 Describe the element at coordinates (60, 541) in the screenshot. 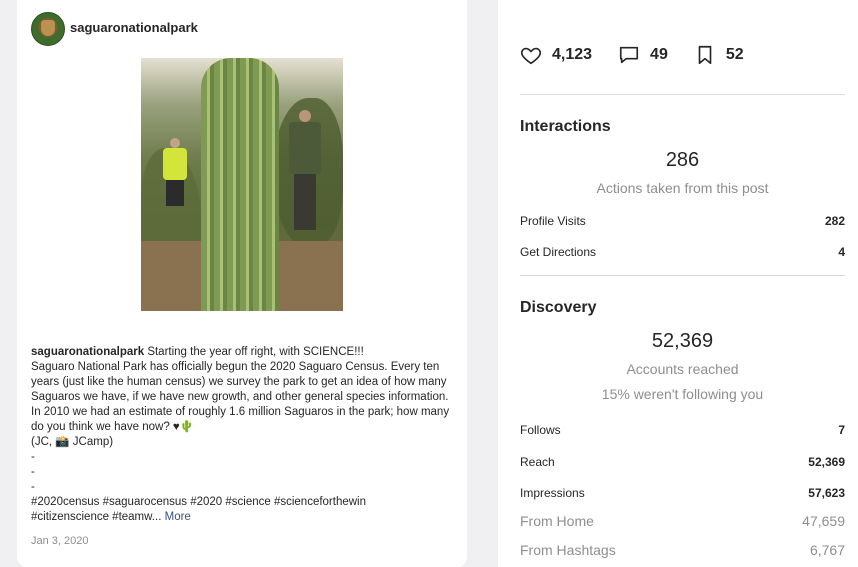

I see `post-date: Jan 3, 2020` at that location.